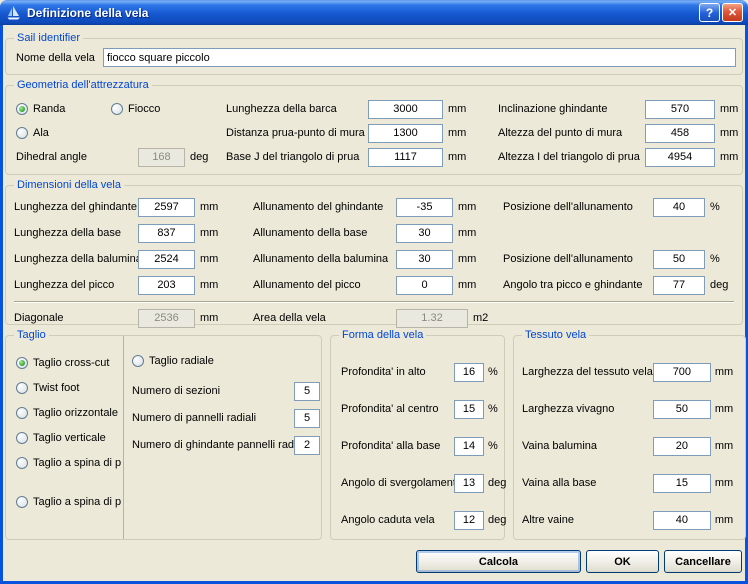 This screenshot has height=584, width=748. Describe the element at coordinates (587, 372) in the screenshot. I see `cloth-width-label: Larghezza del tessuto vela` at that location.